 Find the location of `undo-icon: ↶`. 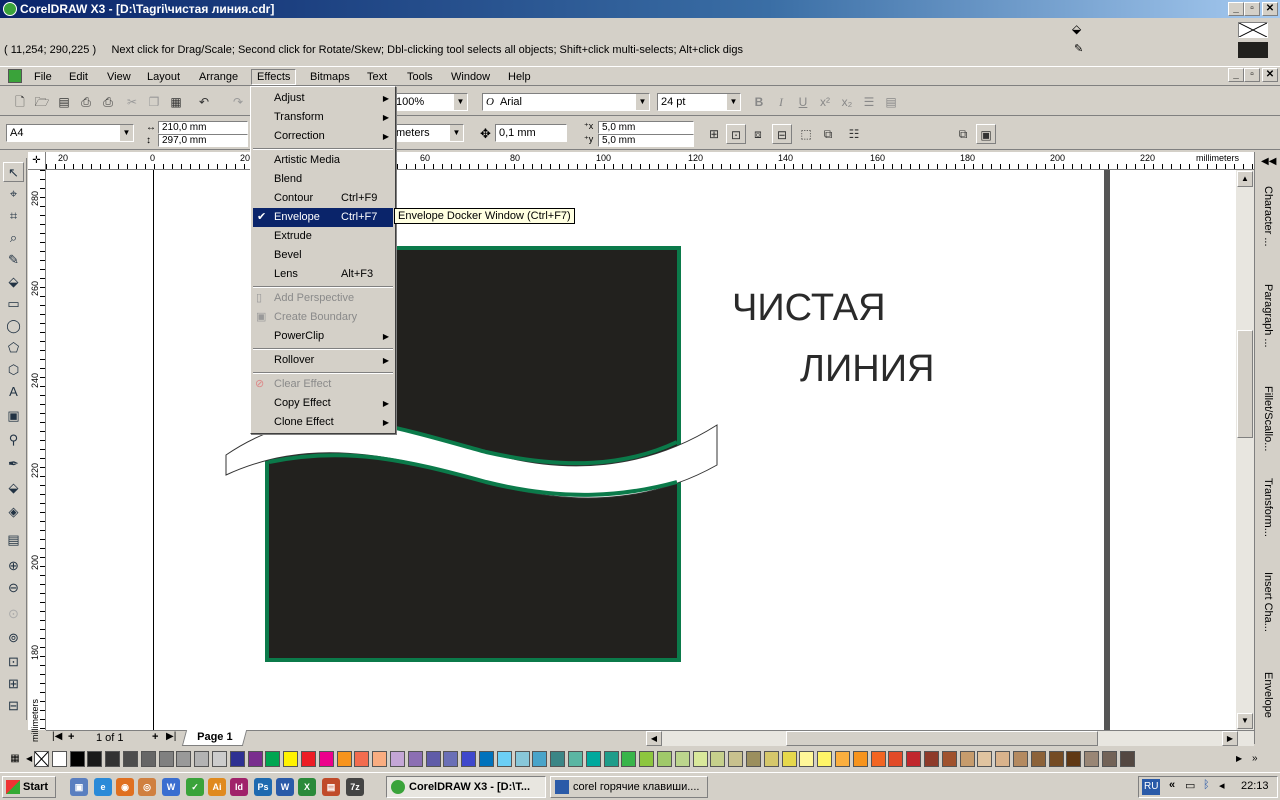

undo-icon: ↶ is located at coordinates (204, 102).